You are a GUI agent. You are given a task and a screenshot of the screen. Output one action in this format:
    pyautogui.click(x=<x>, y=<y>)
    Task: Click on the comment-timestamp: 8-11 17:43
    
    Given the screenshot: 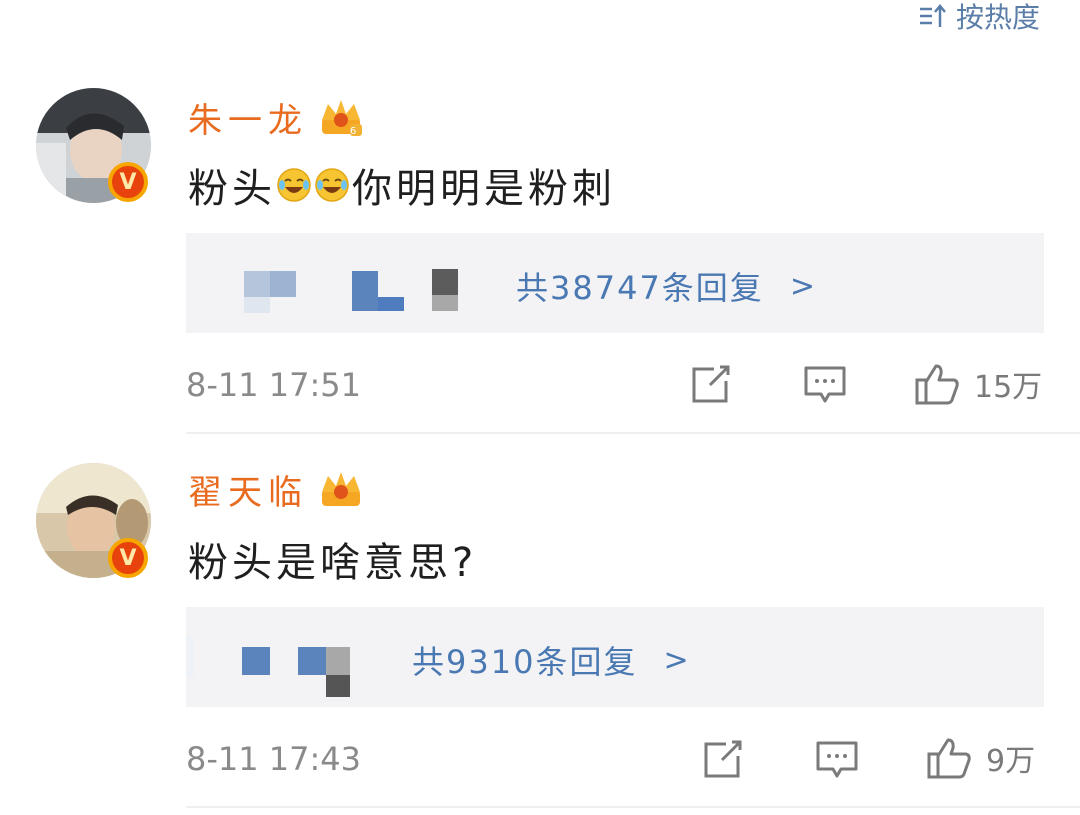 What is the action you would take?
    pyautogui.click(x=274, y=759)
    